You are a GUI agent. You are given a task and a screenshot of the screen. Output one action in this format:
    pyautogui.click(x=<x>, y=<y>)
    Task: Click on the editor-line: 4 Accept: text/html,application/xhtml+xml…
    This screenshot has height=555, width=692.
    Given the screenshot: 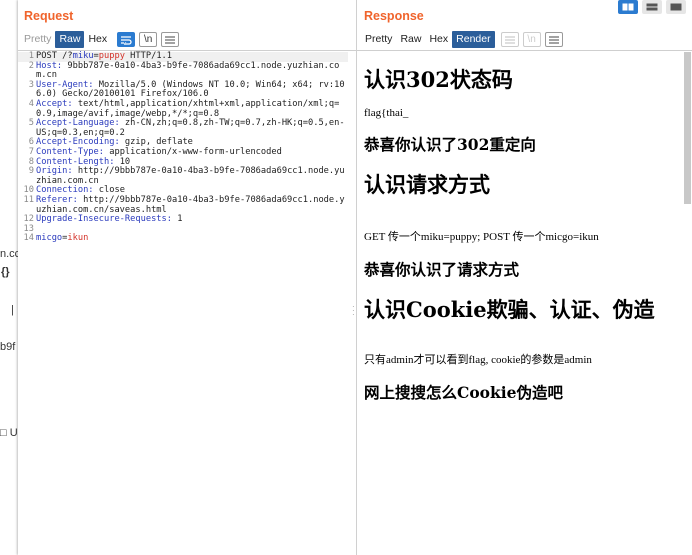 What is the action you would take?
    pyautogui.click(x=183, y=108)
    